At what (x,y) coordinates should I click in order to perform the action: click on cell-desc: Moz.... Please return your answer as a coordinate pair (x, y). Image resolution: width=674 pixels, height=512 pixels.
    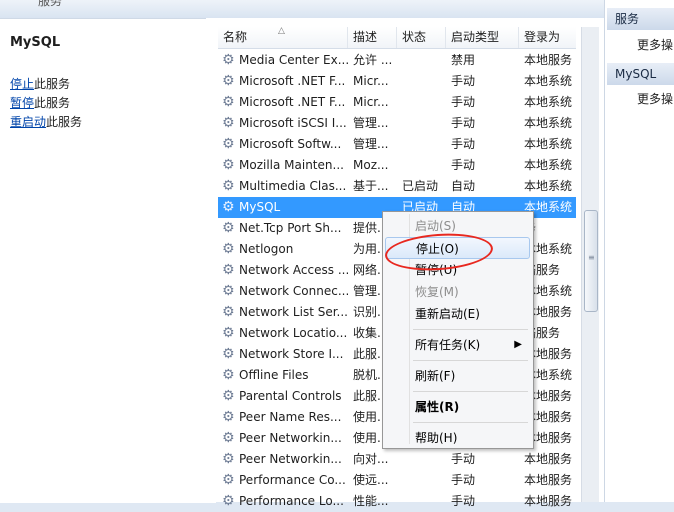
    Looking at the image, I should click on (371, 165).